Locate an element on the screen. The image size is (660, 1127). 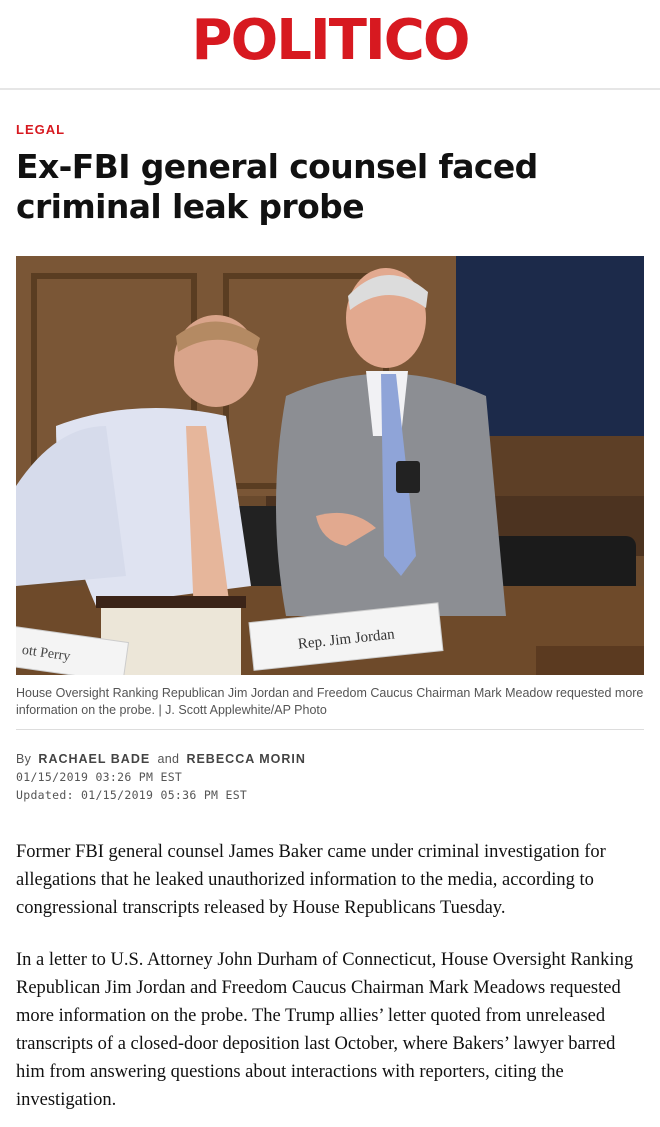
author-link-rachael-bade: RACHAEL BADE is located at coordinates (94, 759).